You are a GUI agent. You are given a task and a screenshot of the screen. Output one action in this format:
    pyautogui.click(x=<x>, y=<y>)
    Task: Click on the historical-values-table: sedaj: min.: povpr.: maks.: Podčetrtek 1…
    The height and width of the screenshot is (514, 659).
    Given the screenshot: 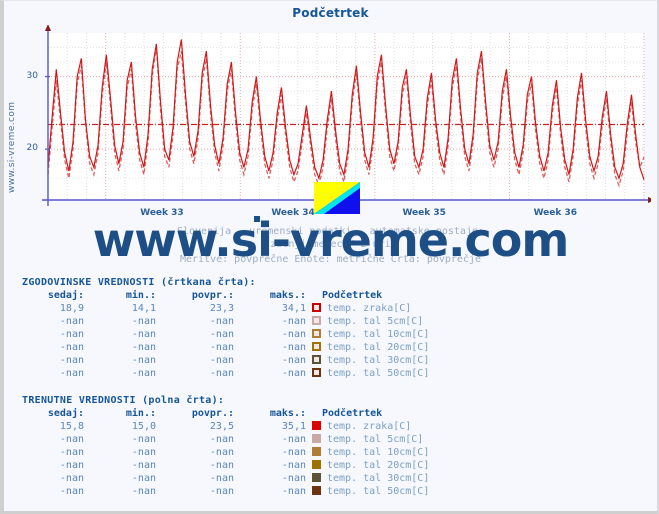 What is the action you would take?
    pyautogui.click(x=225, y=335)
    